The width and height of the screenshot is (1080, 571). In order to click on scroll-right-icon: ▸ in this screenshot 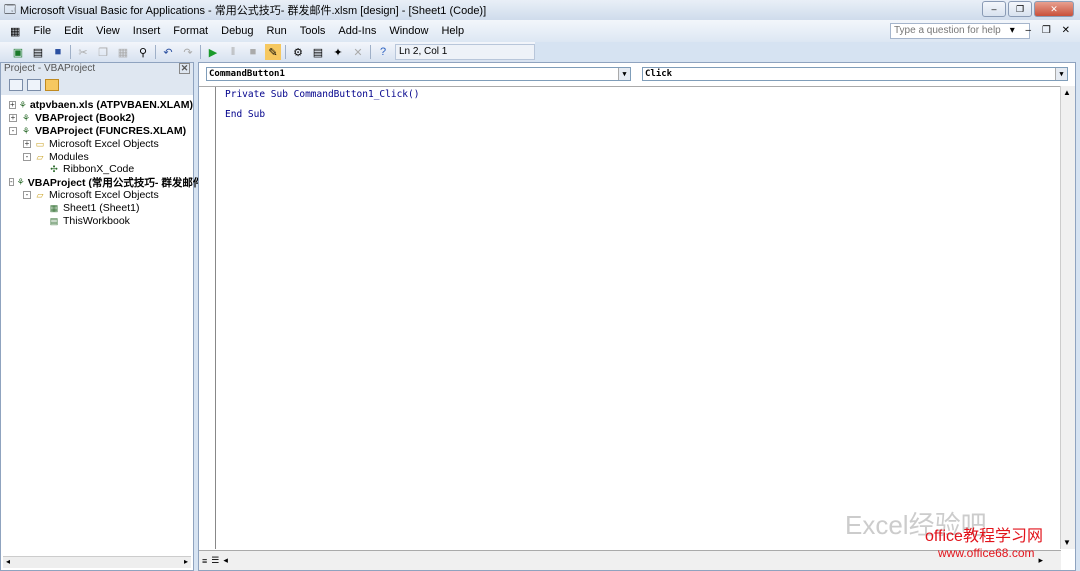, I will do `click(1040, 560)`.